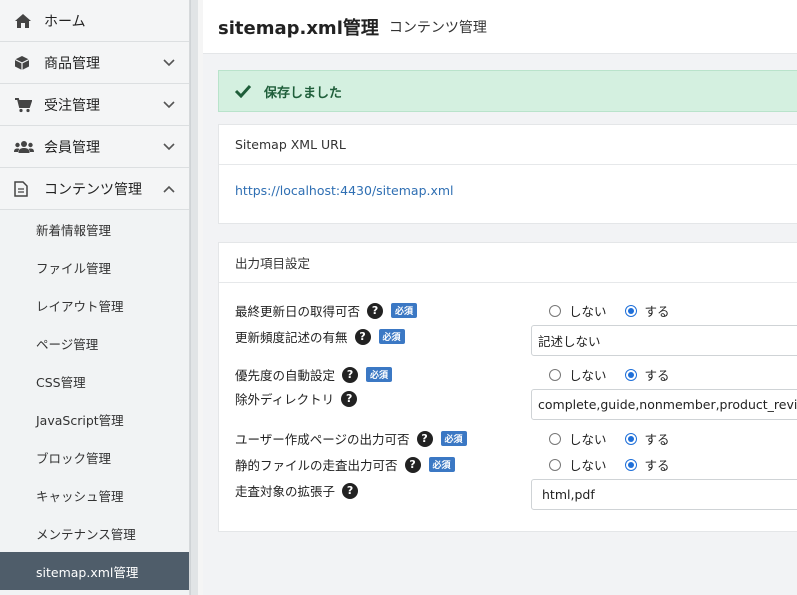  I want to click on sidebar-item-label: 受注管理, so click(72, 105).